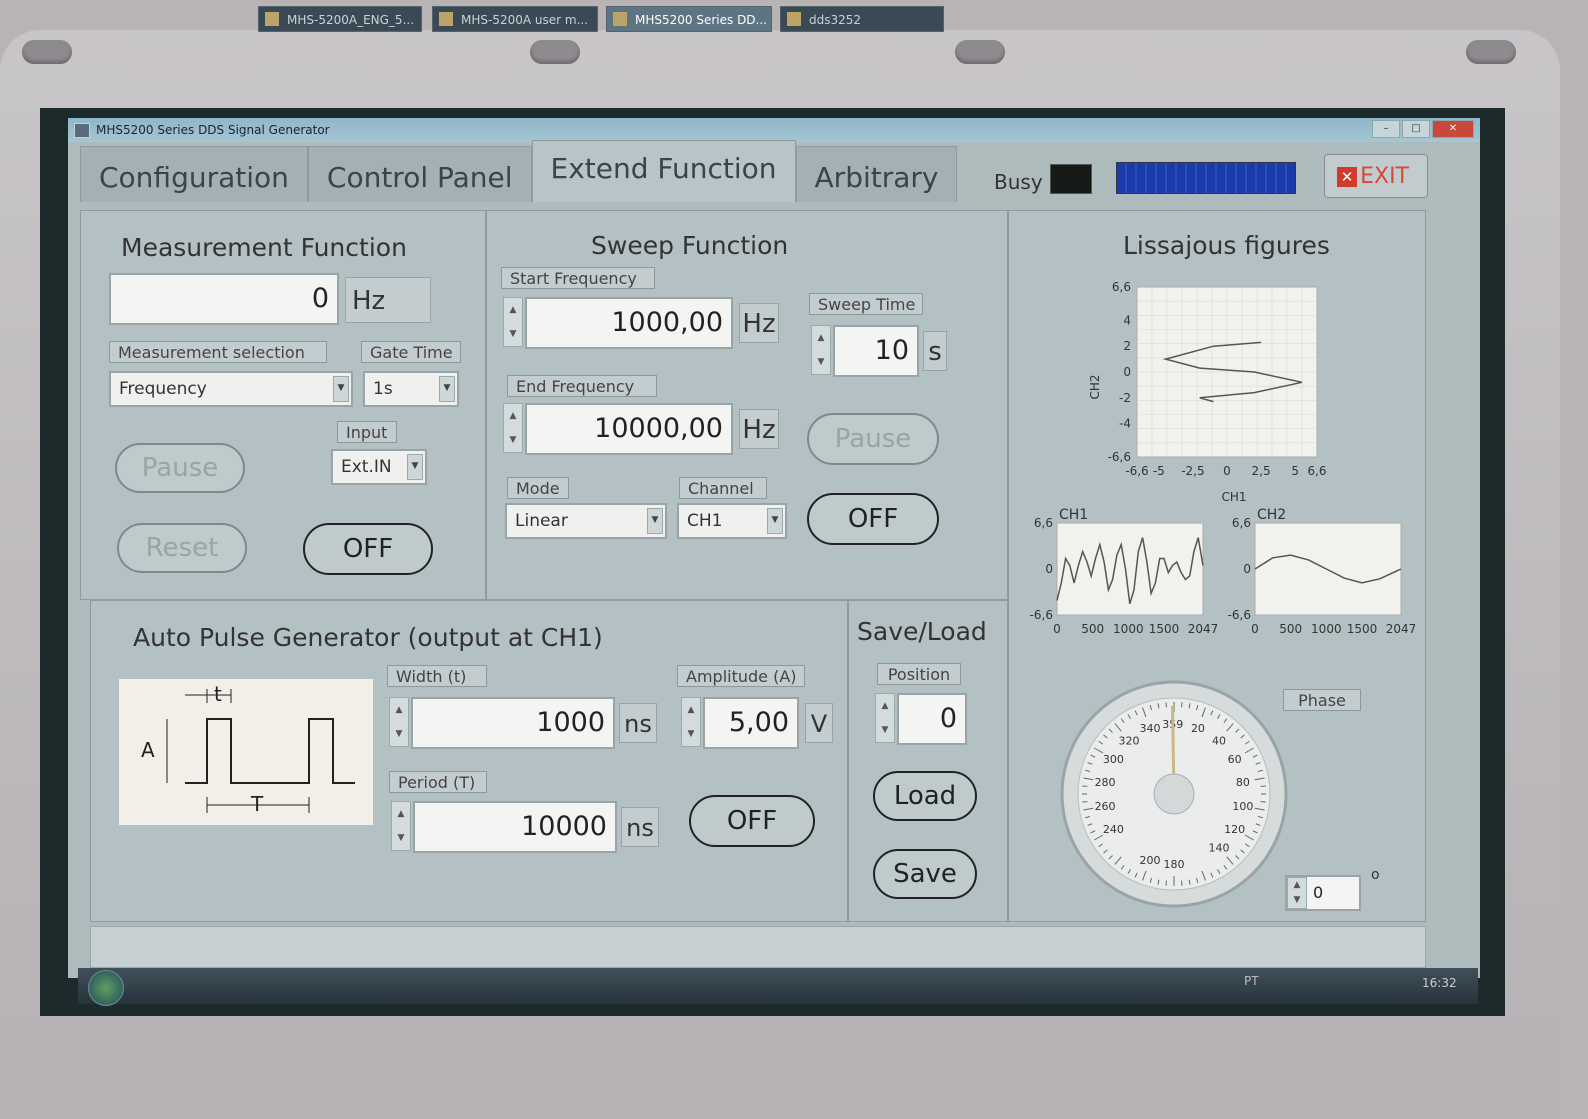  I want to click on dial-label: 80, so click(1243, 782).